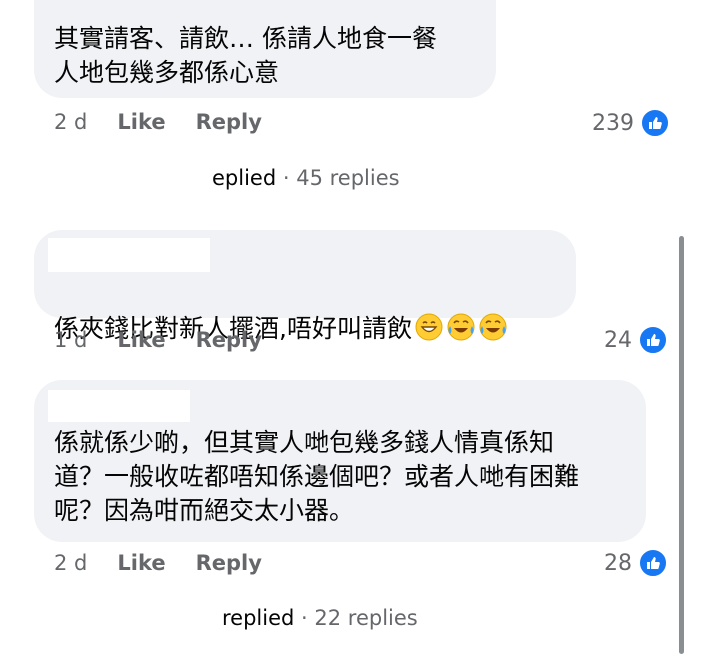 The width and height of the screenshot is (702, 654). What do you see at coordinates (618, 340) in the screenshot?
I see `reaction-count-2: 24` at bounding box center [618, 340].